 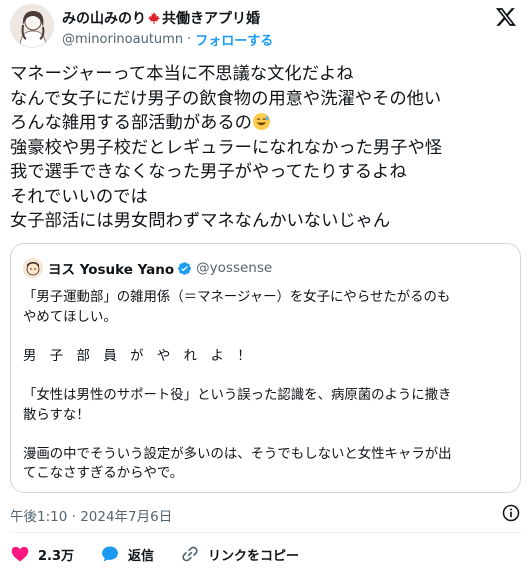 What do you see at coordinates (265, 532) in the screenshot?
I see `divider` at bounding box center [265, 532].